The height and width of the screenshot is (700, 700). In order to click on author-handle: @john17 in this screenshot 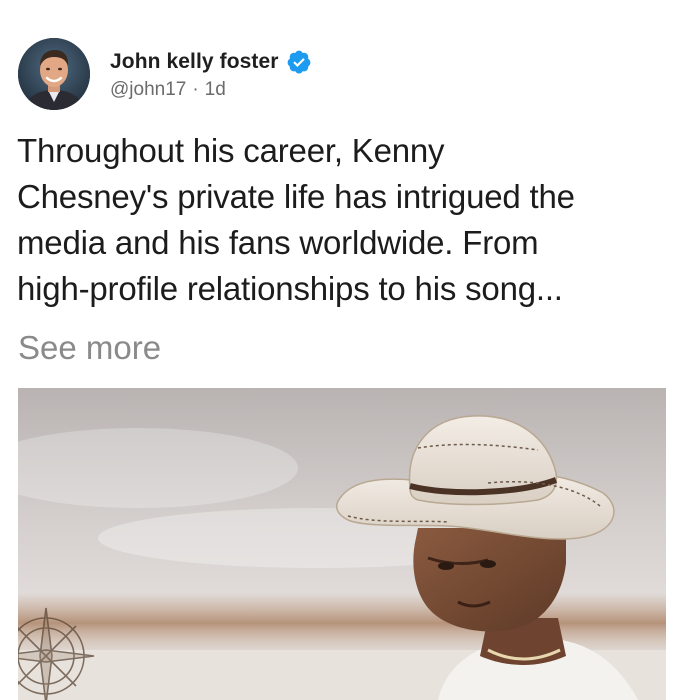, I will do `click(148, 90)`.